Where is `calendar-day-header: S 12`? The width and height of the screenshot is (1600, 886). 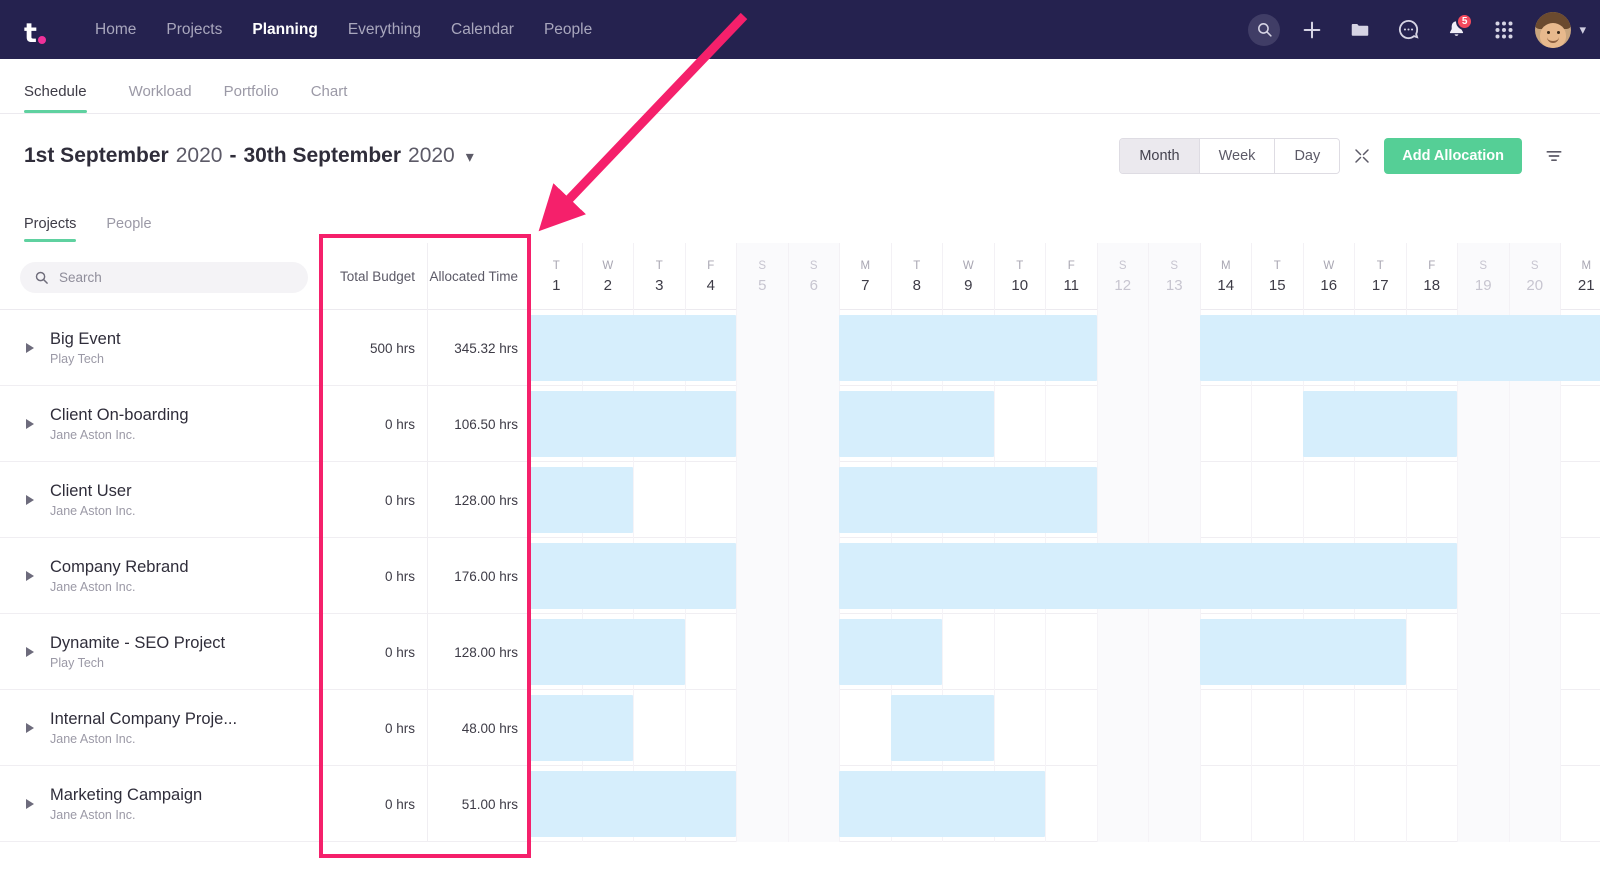 calendar-day-header: S 12 is located at coordinates (1122, 276).